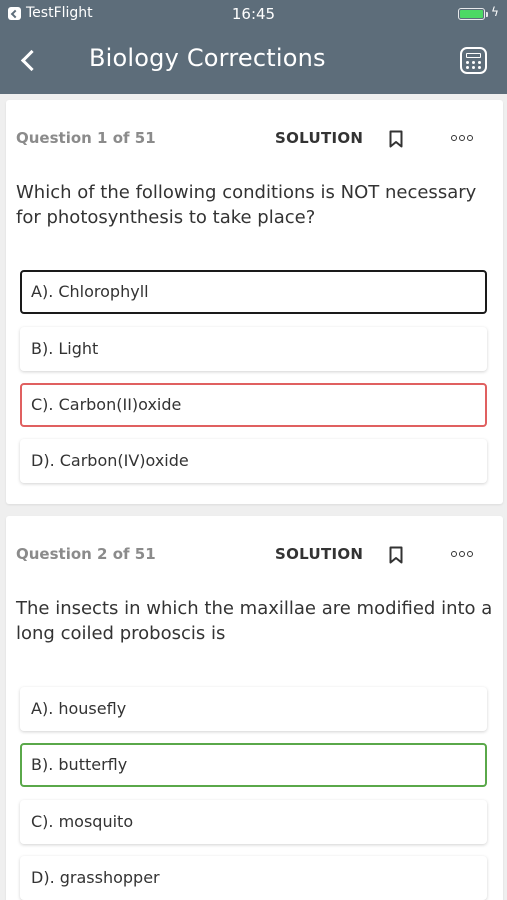 The height and width of the screenshot is (900, 507). Describe the element at coordinates (86, 554) in the screenshot. I see `question-counter: Question 2 of 51` at that location.